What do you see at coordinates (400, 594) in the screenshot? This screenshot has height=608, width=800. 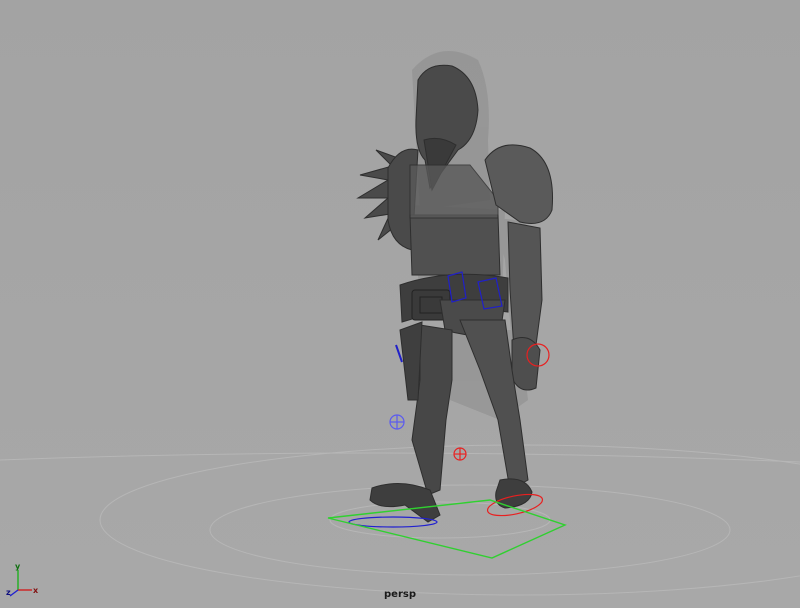 I see `camera-name-label: persp` at bounding box center [400, 594].